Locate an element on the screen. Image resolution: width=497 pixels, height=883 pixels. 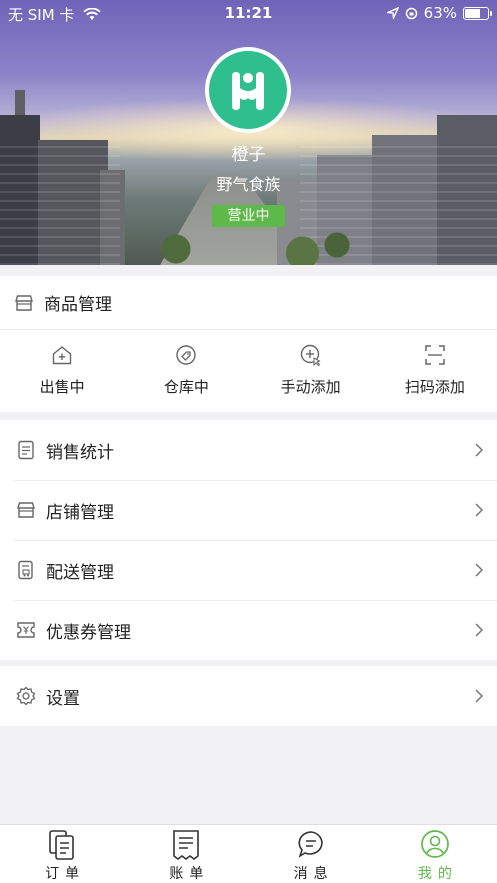
tab-label: 账单 is located at coordinates (189, 874).